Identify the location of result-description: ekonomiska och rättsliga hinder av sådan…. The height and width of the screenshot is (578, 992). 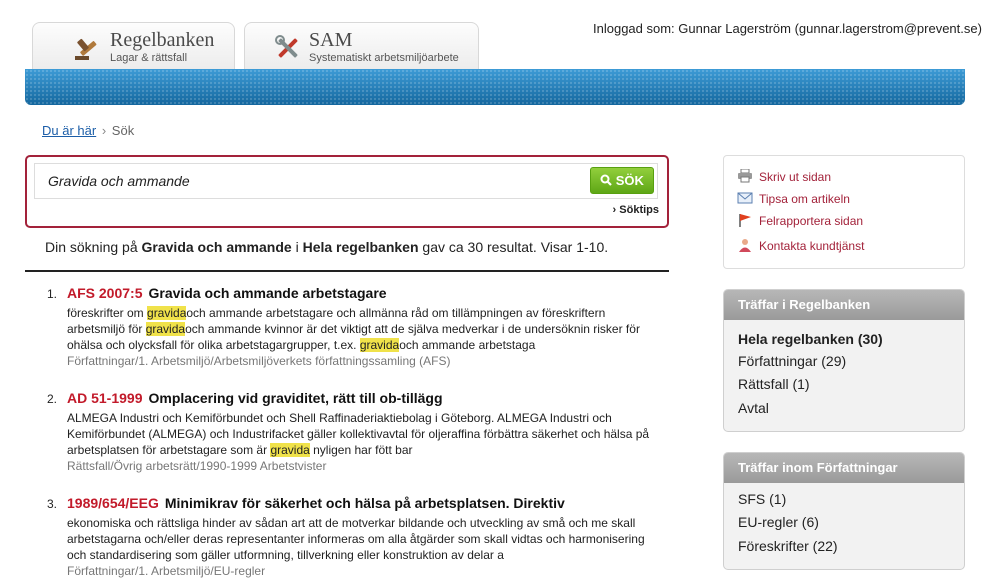
(362, 539).